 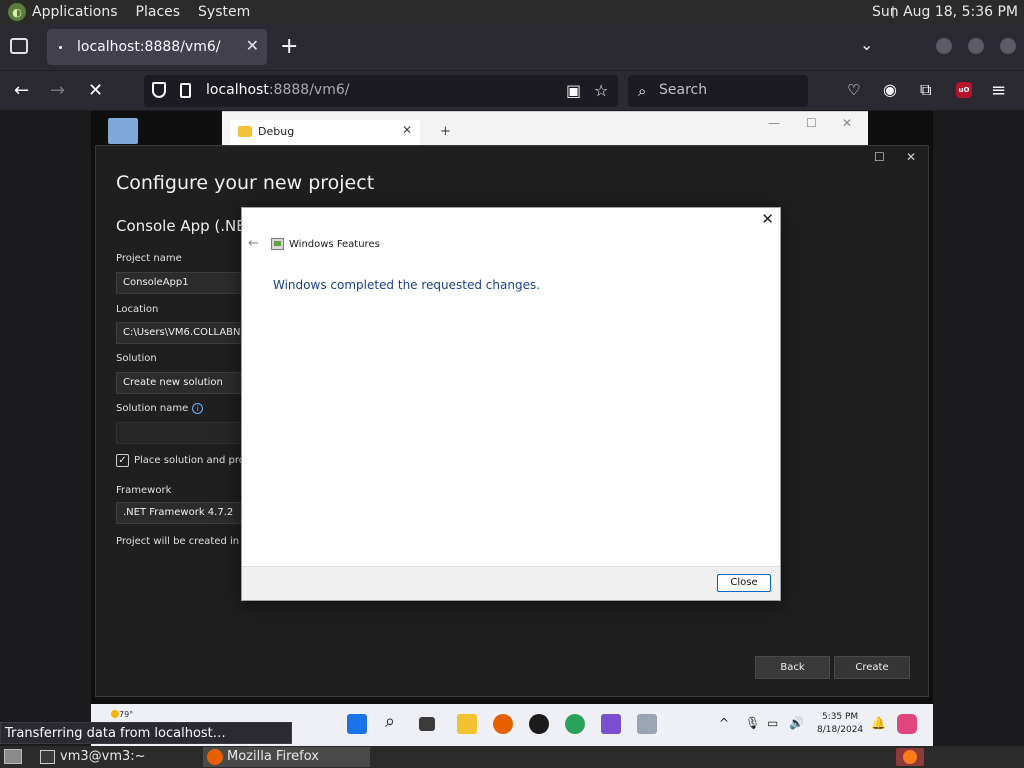 What do you see at coordinates (237, 90) in the screenshot?
I see `url-host: localhost` at bounding box center [237, 90].